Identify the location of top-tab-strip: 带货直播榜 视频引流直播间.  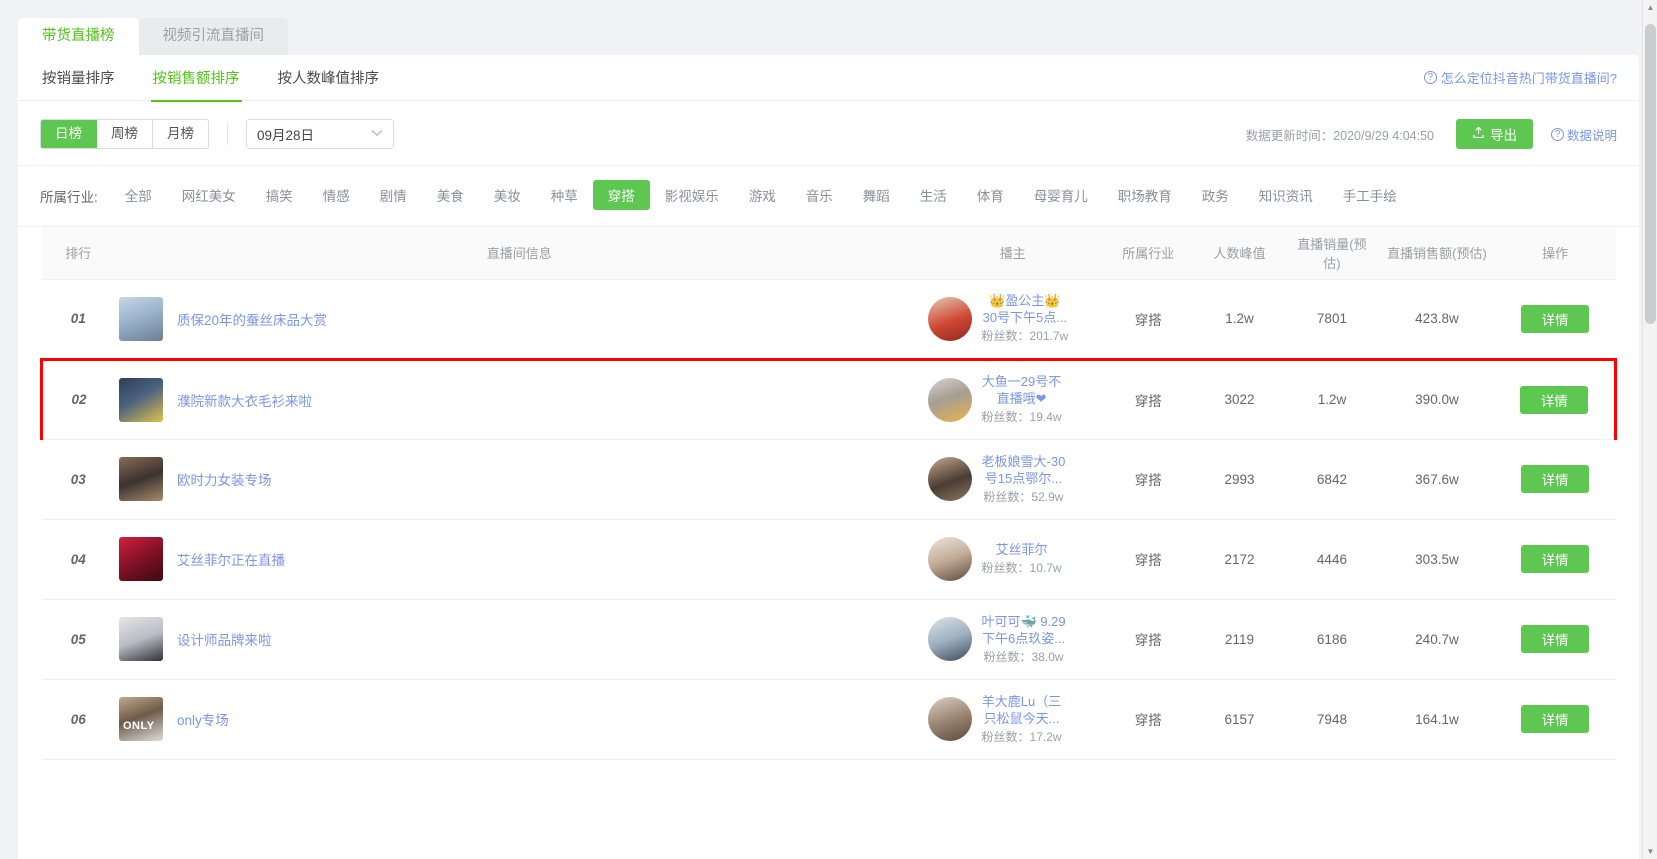
(828, 27).